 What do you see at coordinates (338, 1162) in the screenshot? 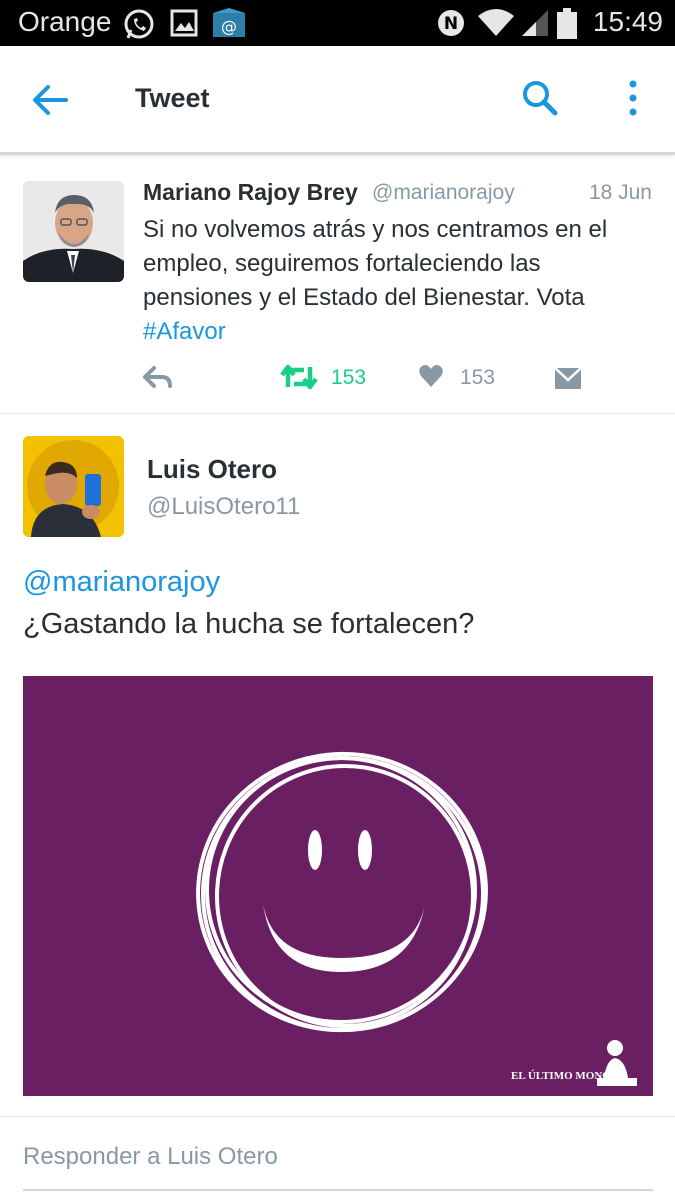
I see `reply-input: Responder a Luis Otero` at bounding box center [338, 1162].